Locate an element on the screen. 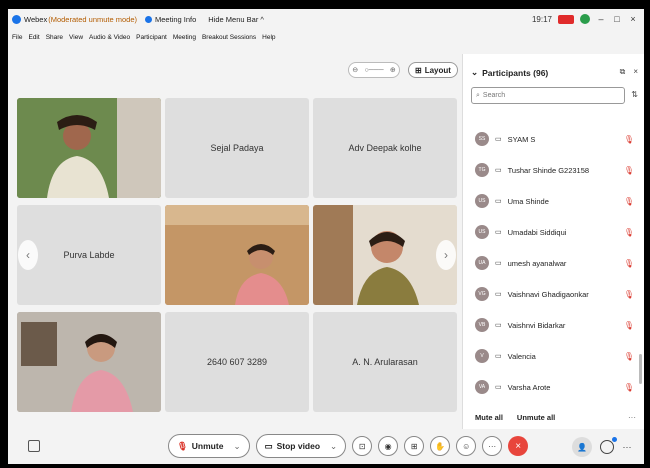 This screenshot has width=650, height=468. participant-name: 2640 607 3289 is located at coordinates (237, 362).